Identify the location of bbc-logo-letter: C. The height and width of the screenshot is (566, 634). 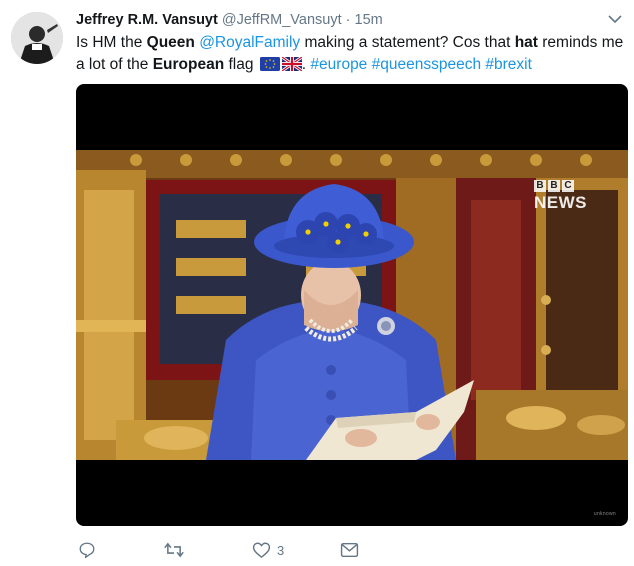
(568, 186).